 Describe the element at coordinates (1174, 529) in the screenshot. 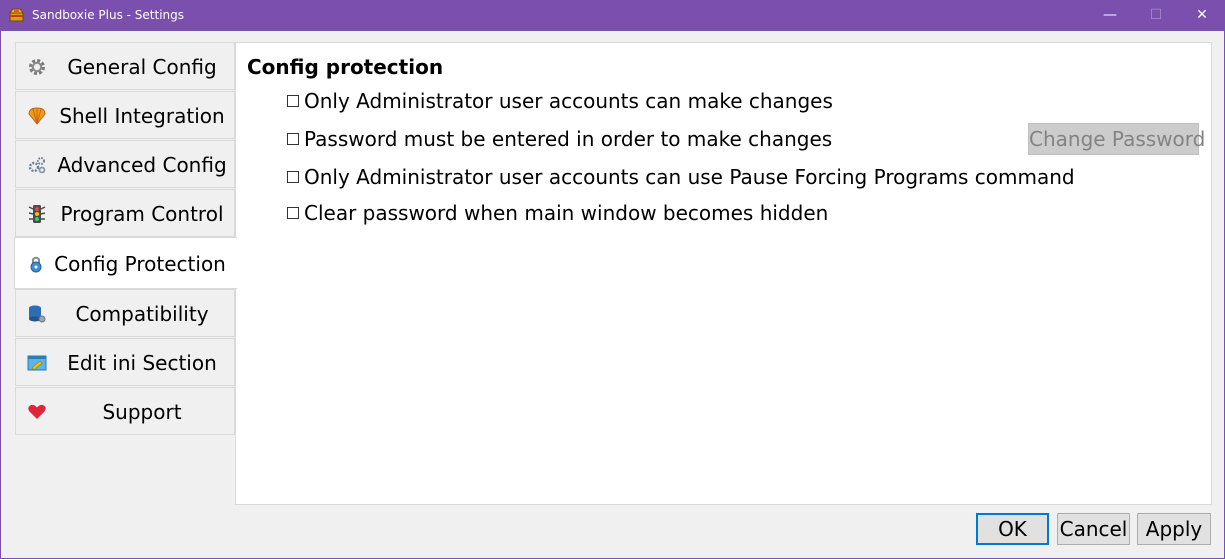

I see `apply-button: Apply` at that location.